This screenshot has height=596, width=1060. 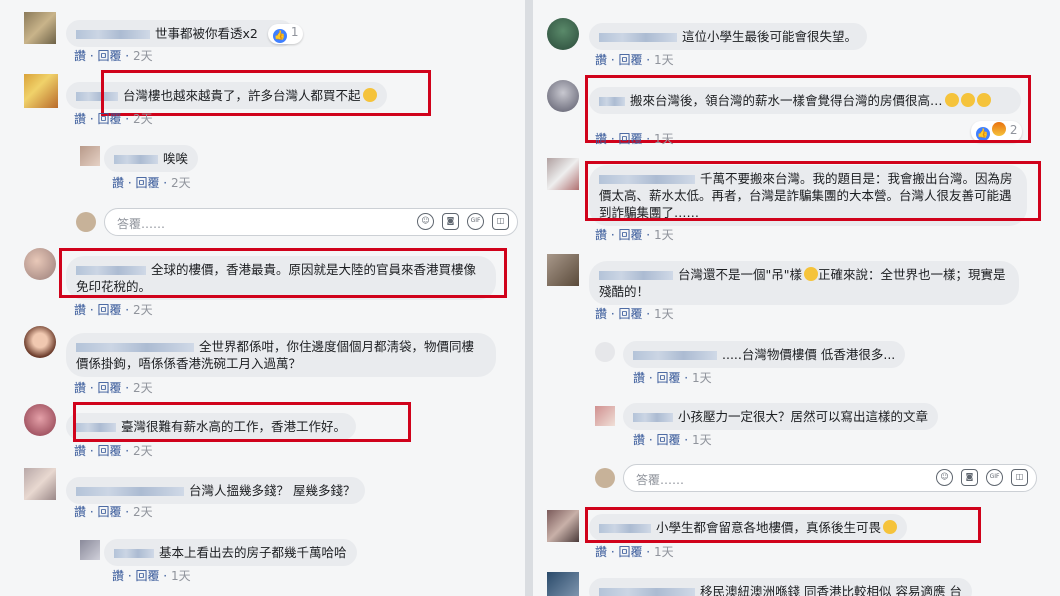 What do you see at coordinates (890, 527) in the screenshot?
I see `shocked-emoji-icon` at bounding box center [890, 527].